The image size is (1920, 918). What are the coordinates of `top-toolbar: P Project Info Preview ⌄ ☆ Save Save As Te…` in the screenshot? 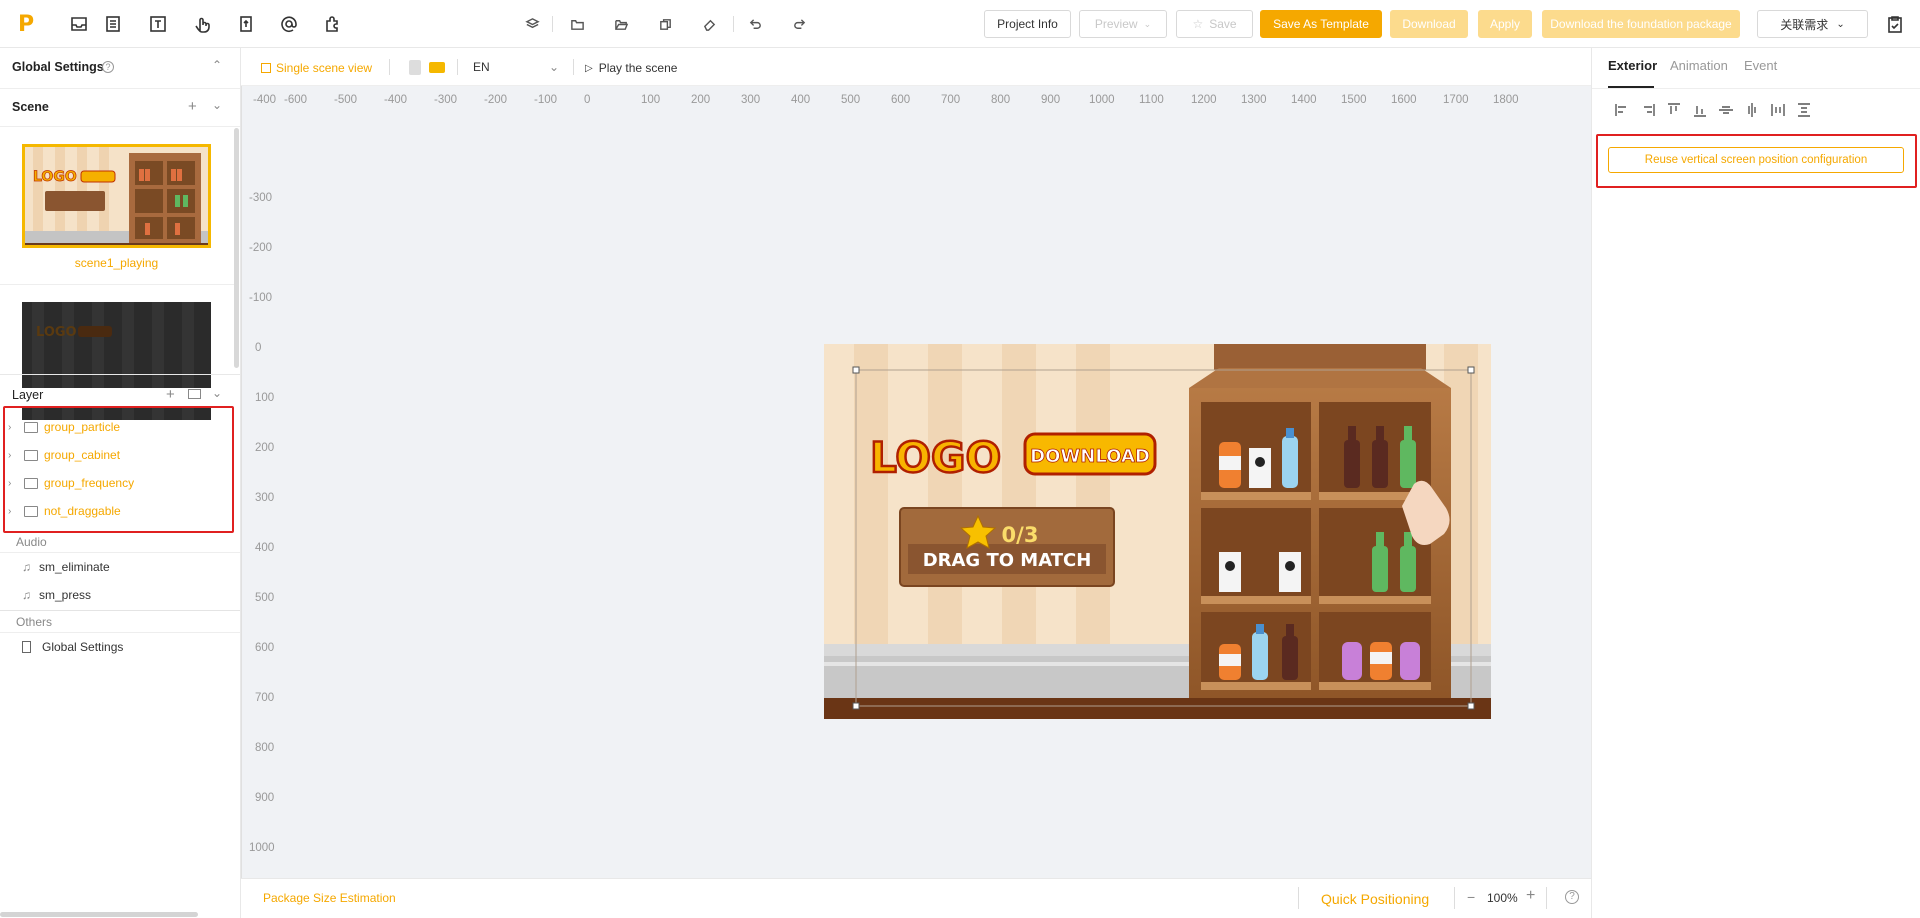 It's located at (960, 24).